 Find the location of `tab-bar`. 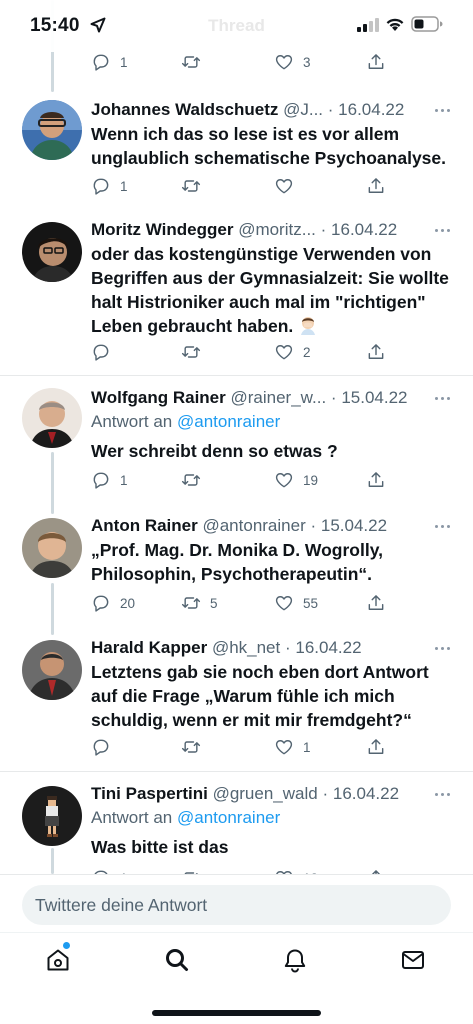

tab-bar is located at coordinates (236, 978).